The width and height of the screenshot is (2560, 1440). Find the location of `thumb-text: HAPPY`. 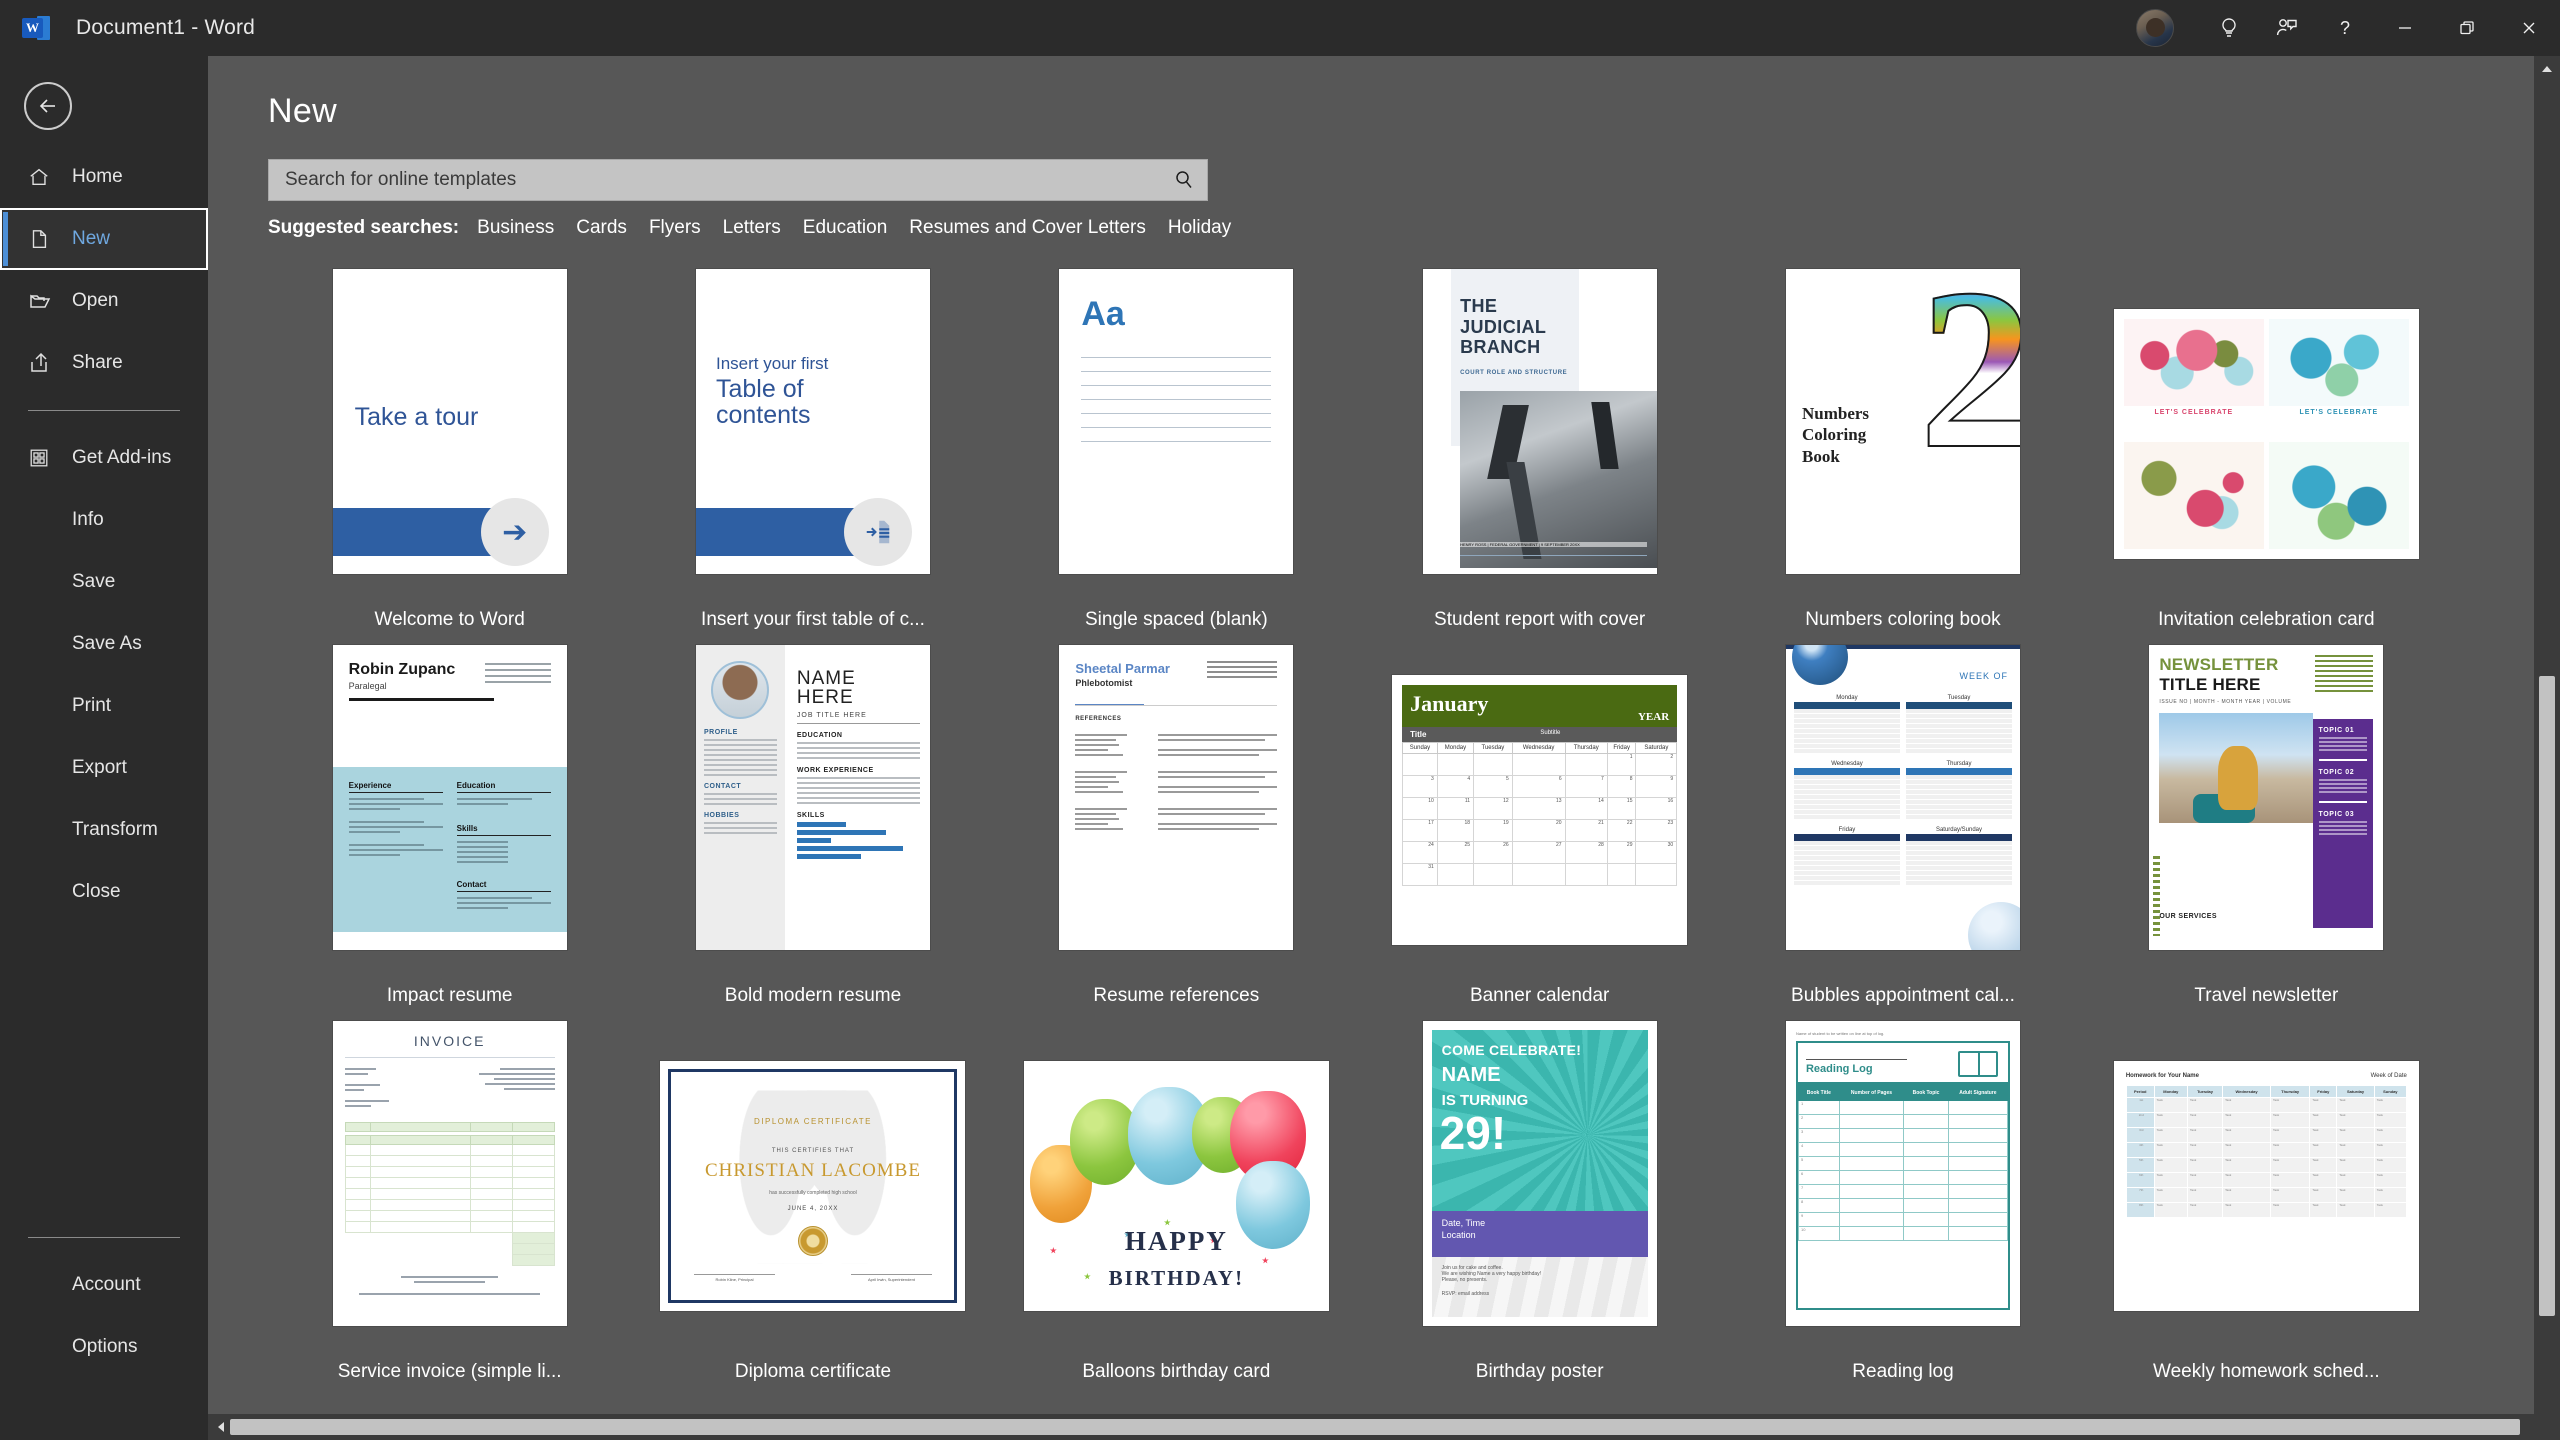

thumb-text: HAPPY is located at coordinates (1176, 1241).